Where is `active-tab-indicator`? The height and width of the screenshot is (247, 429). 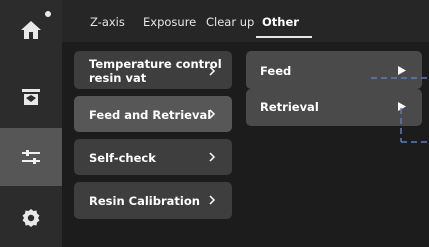 active-tab-indicator is located at coordinates (284, 37).